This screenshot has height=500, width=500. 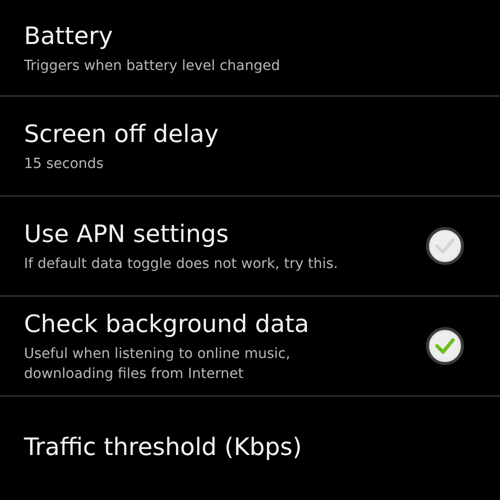 What do you see at coordinates (69, 36) in the screenshot?
I see `setting-title: Battery` at bounding box center [69, 36].